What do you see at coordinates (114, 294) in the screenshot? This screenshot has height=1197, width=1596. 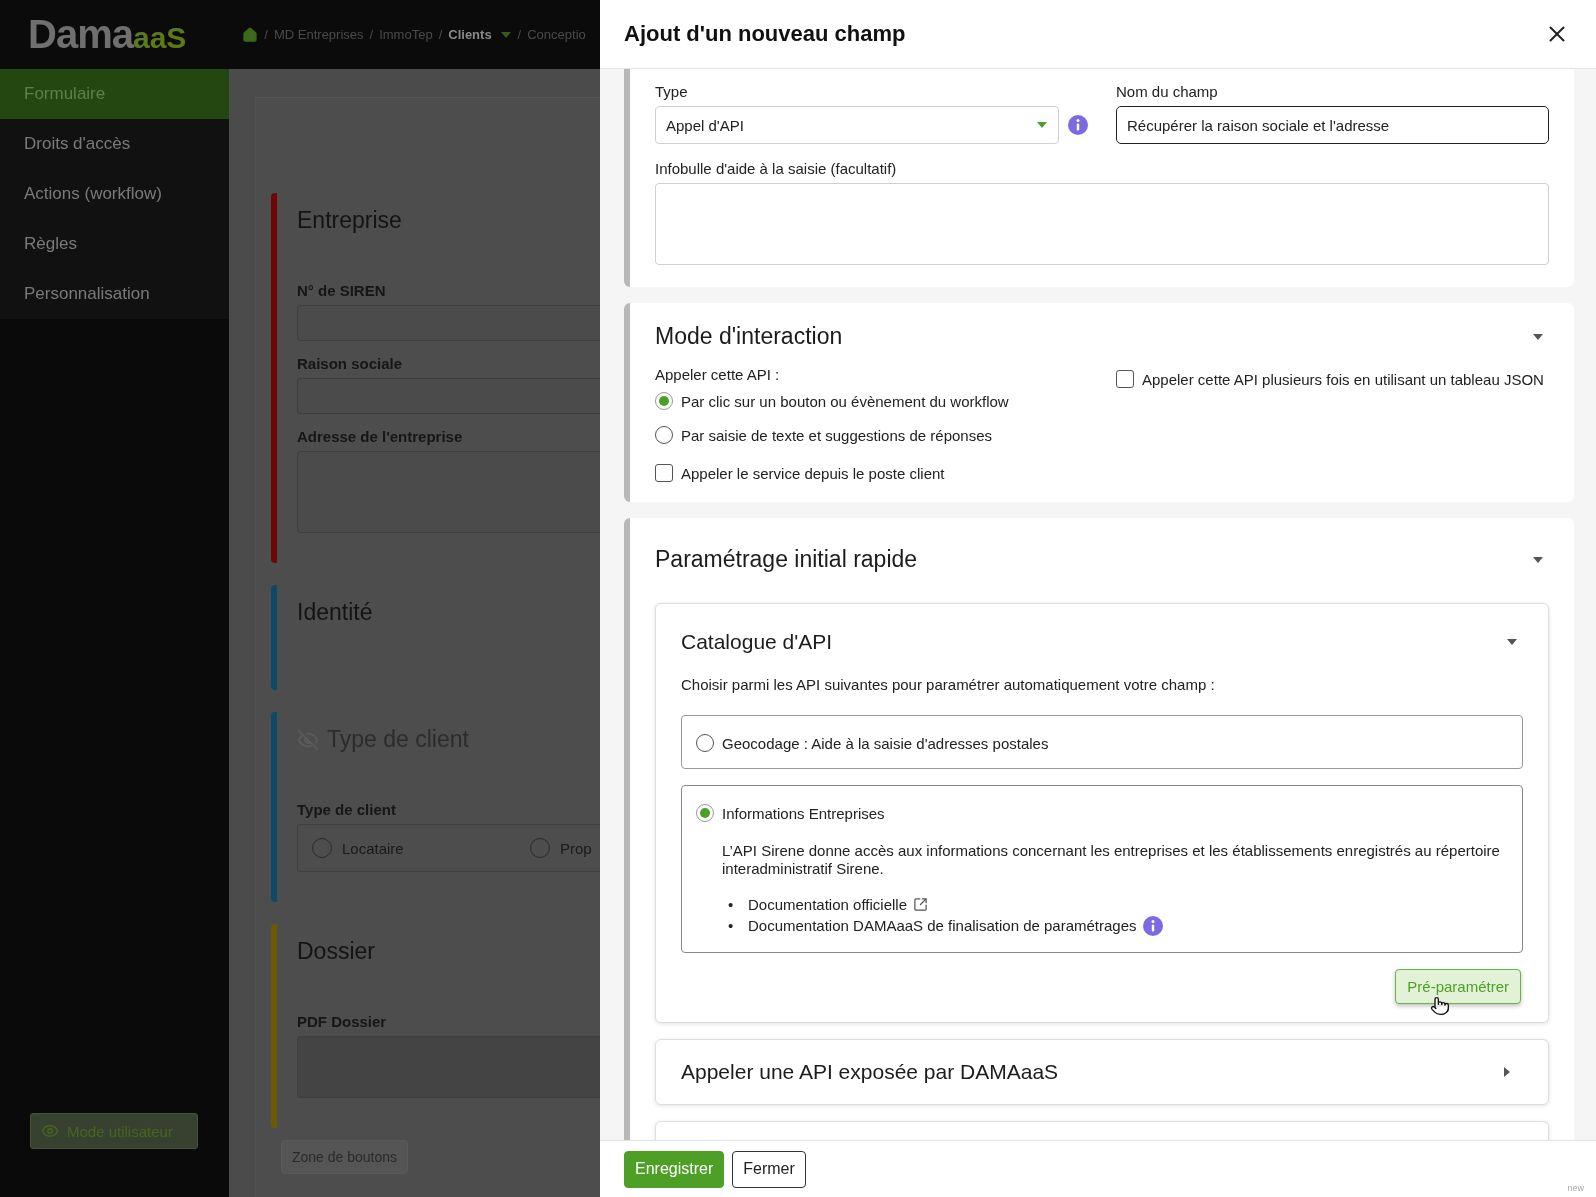 I see `sidebar-item: Personnalisation` at bounding box center [114, 294].